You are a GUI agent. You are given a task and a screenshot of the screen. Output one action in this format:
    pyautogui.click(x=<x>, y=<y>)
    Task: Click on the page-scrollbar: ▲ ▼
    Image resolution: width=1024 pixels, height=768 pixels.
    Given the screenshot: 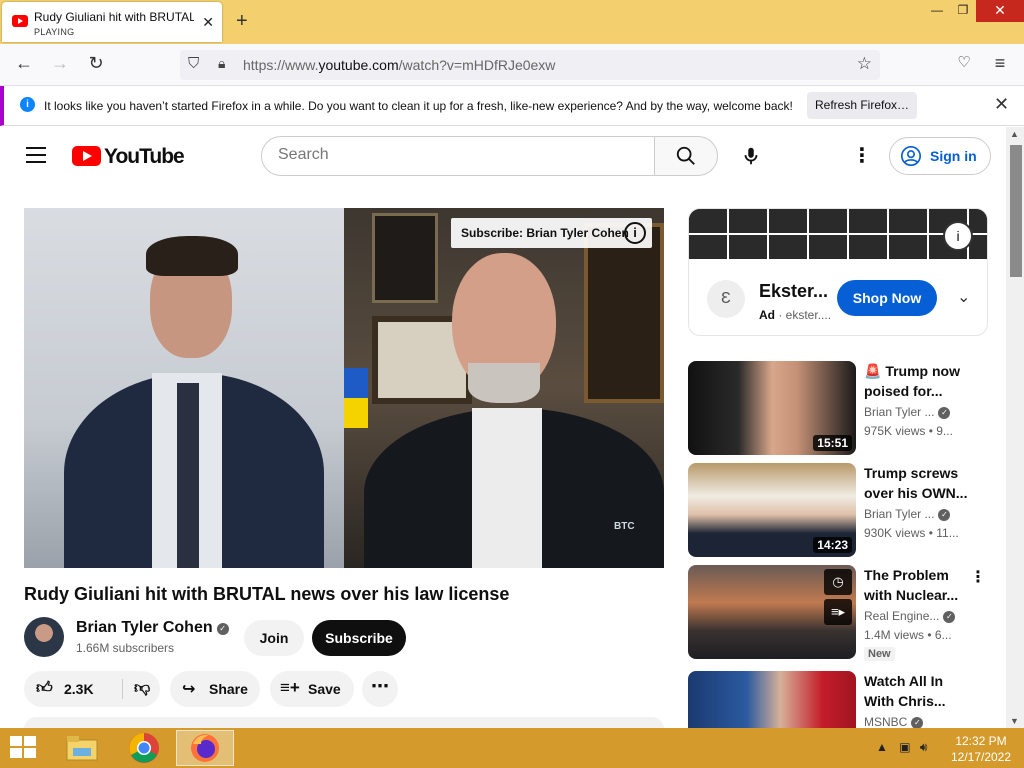 What is the action you would take?
    pyautogui.click(x=1015, y=427)
    